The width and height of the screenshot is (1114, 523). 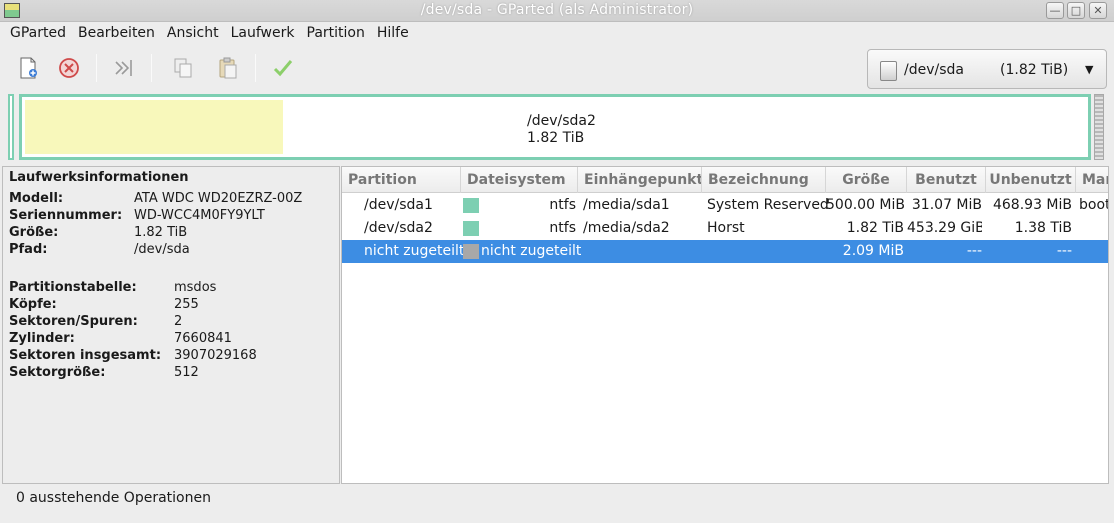 What do you see at coordinates (28, 249) in the screenshot?
I see `info-key: Pfad:` at bounding box center [28, 249].